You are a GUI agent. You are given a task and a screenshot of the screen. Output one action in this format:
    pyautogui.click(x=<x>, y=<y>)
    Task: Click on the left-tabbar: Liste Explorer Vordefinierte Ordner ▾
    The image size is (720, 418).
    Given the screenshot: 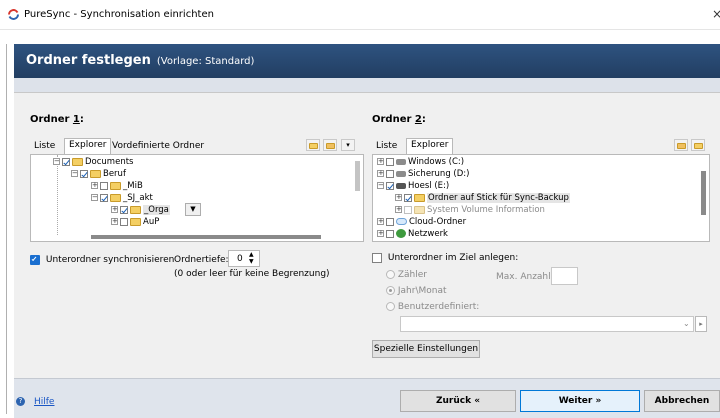 What is the action you would take?
    pyautogui.click(x=197, y=146)
    